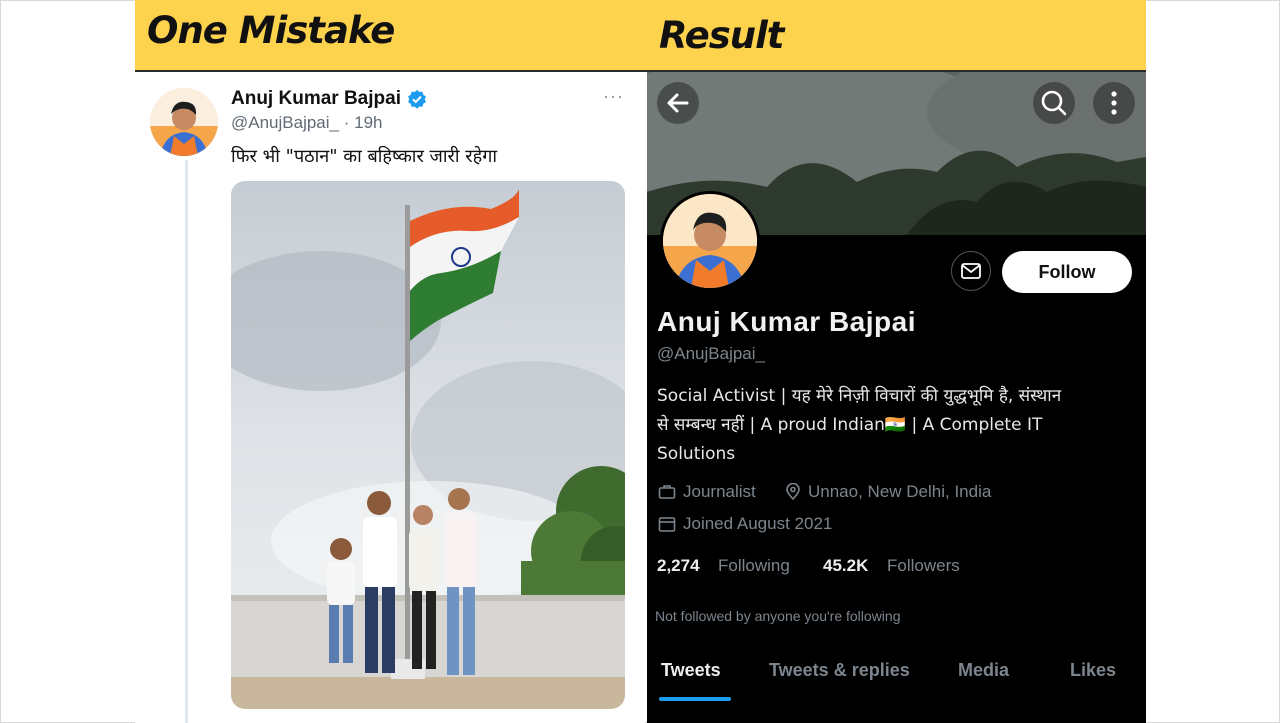 The height and width of the screenshot is (723, 1280). What do you see at coordinates (900, 491) in the screenshot?
I see `profile-location: Unnao, New Delhi, India` at bounding box center [900, 491].